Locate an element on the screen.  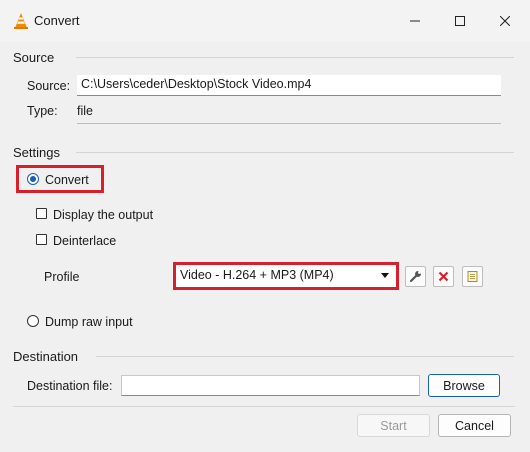
profile-select-value: Video - H.264 + MP3 (MP4) is located at coordinates (257, 275).